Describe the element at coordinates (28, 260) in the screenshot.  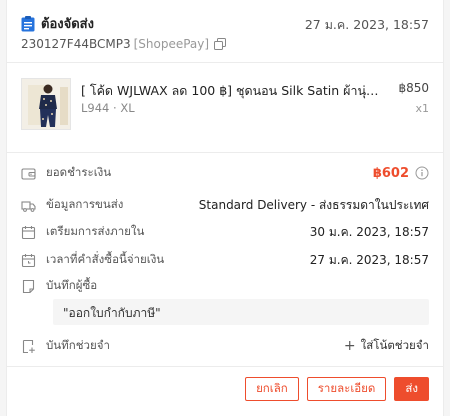
I see `calendar-clock-icon` at that location.